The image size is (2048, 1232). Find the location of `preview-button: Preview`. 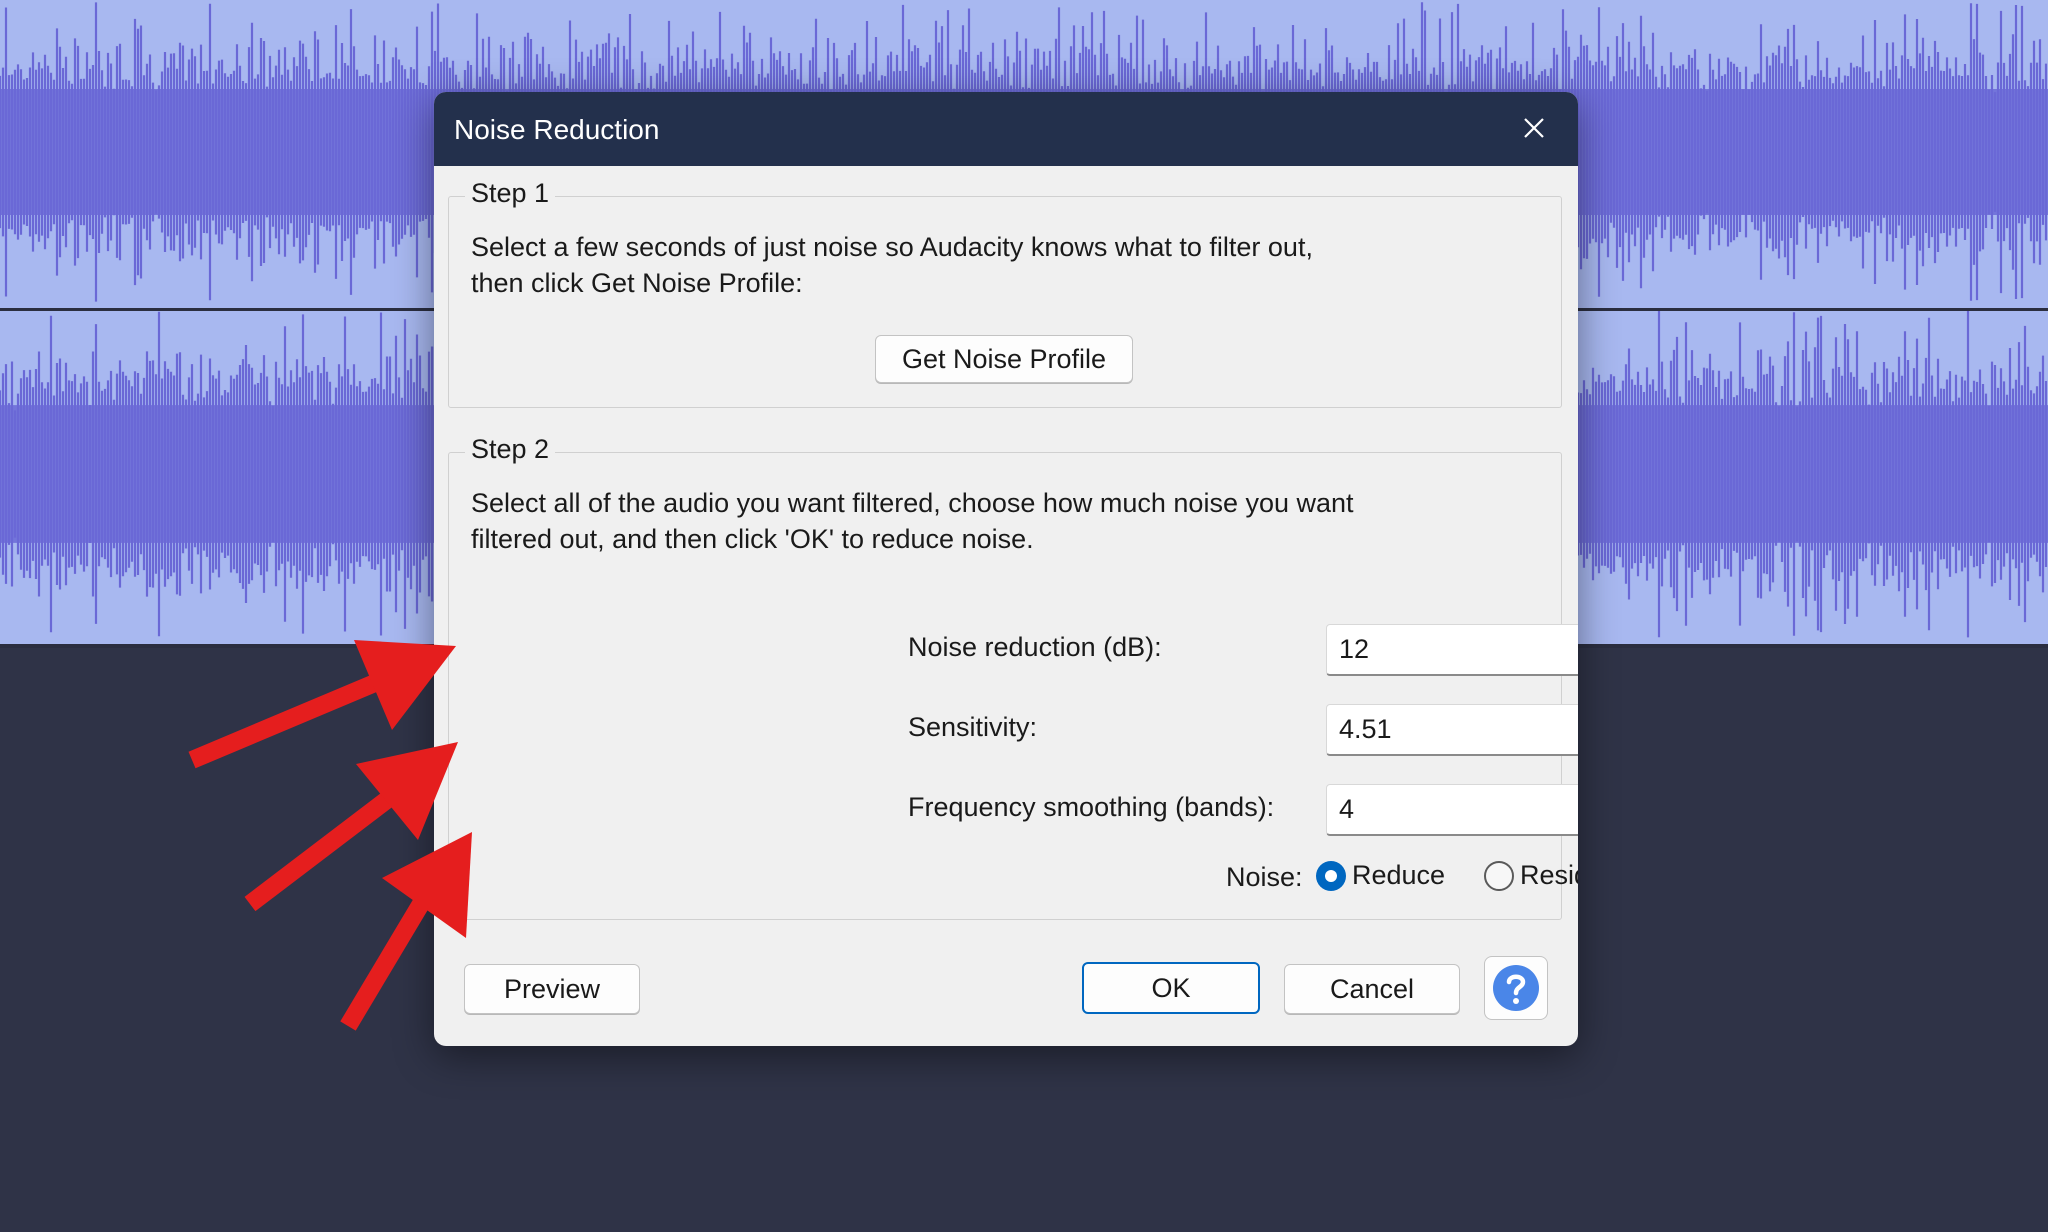

preview-button: Preview is located at coordinates (552, 989).